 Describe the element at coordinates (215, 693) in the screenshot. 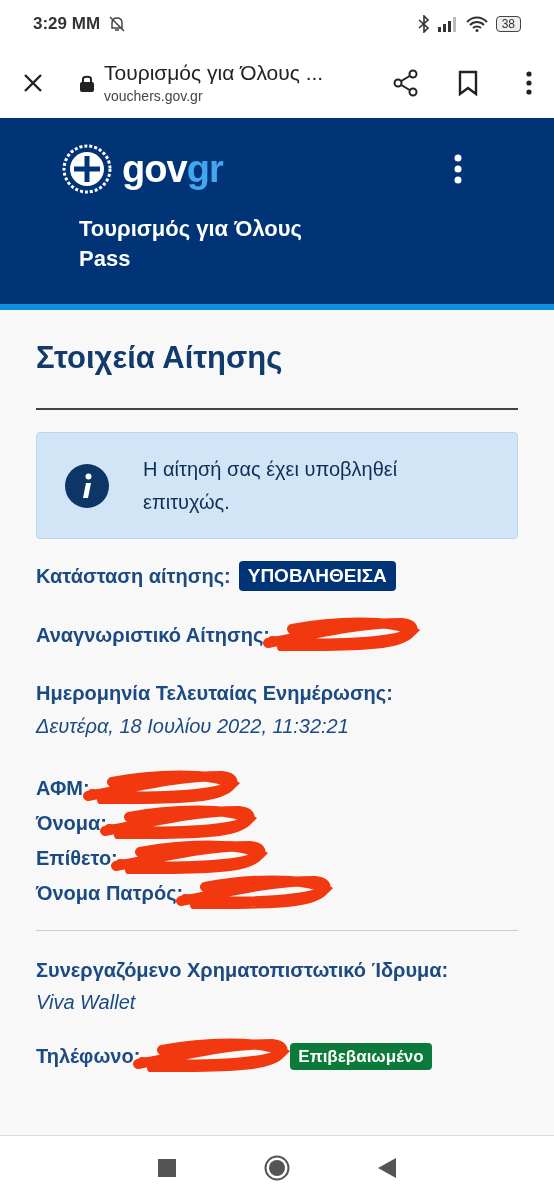

I see `field-label: Ημερομηνία Τελευταίας Ενημέρωσης:` at that location.